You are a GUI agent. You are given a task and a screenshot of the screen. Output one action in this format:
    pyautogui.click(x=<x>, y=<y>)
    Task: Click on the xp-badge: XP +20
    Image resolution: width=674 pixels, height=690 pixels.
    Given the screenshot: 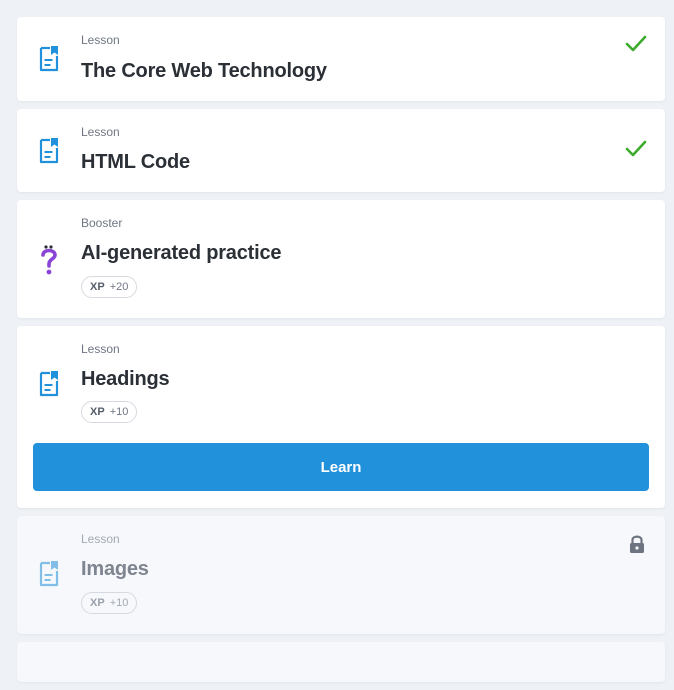 What is the action you would take?
    pyautogui.click(x=109, y=287)
    